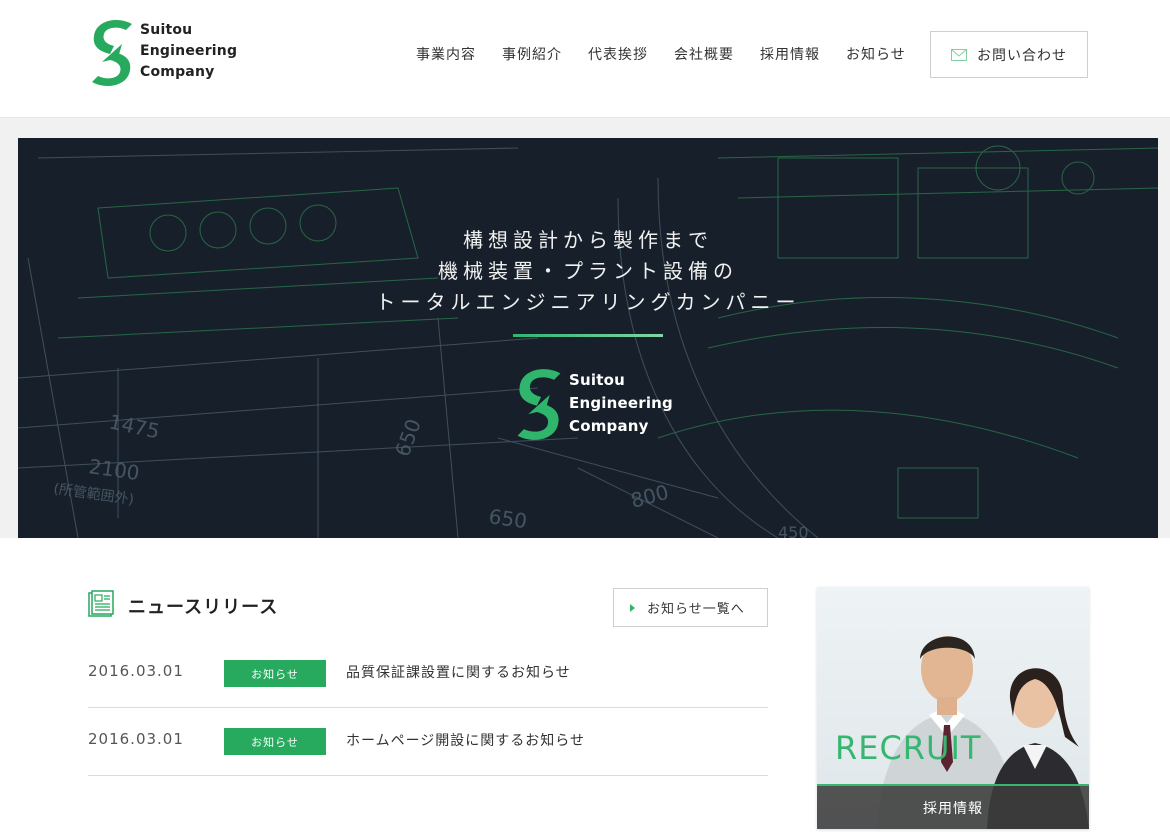 This screenshot has width=1170, height=840. Describe the element at coordinates (408, 438) in the screenshot. I see `drawing-label-650a: 650` at that location.